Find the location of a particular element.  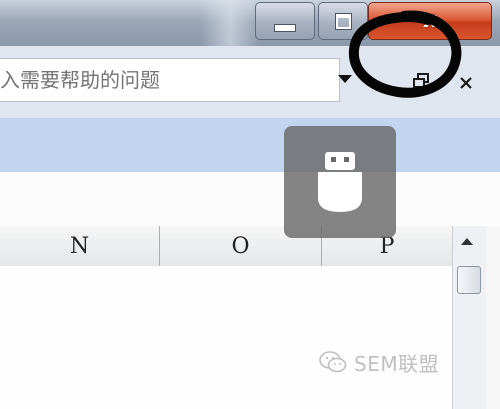

column-header-n: N is located at coordinates (80, 246).